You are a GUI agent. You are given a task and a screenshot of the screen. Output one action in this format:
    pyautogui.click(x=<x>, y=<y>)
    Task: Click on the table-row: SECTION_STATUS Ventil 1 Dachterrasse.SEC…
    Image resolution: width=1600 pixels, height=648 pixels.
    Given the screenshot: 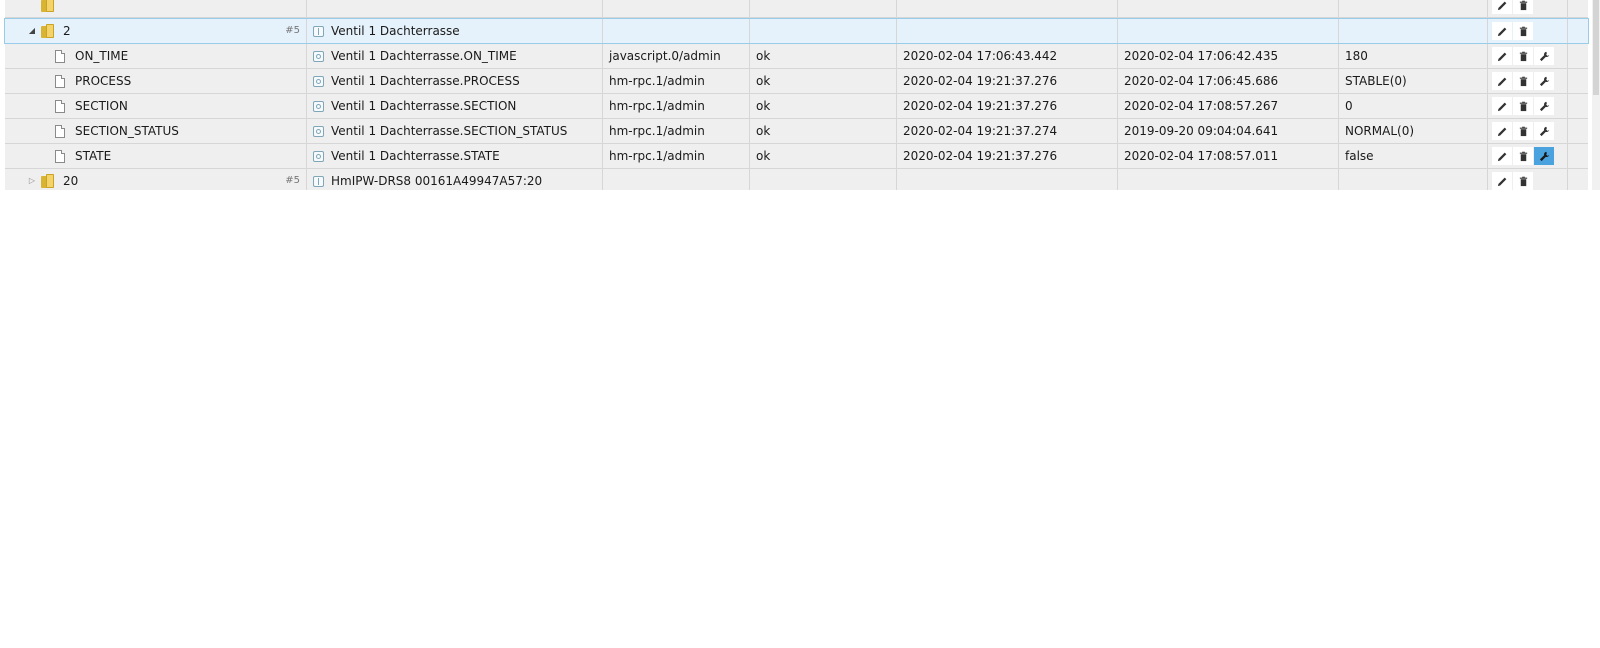 What is the action you would take?
    pyautogui.click(x=796, y=131)
    